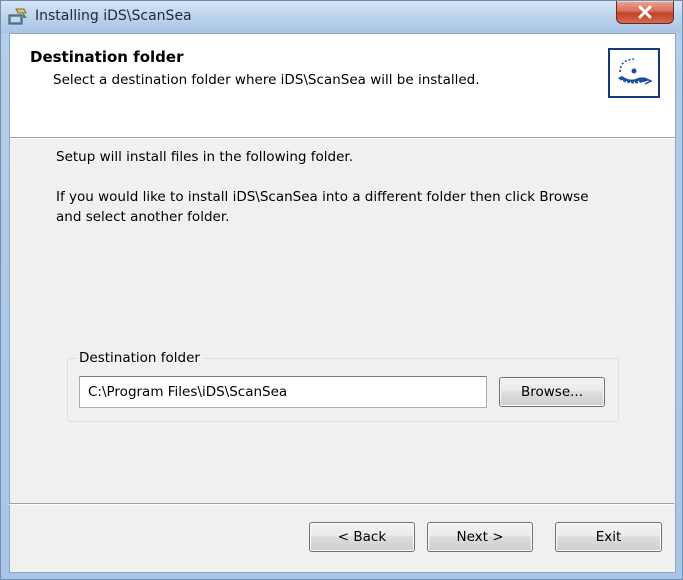 The width and height of the screenshot is (683, 580). What do you see at coordinates (341, 504) in the screenshot?
I see `footer-divider` at bounding box center [341, 504].